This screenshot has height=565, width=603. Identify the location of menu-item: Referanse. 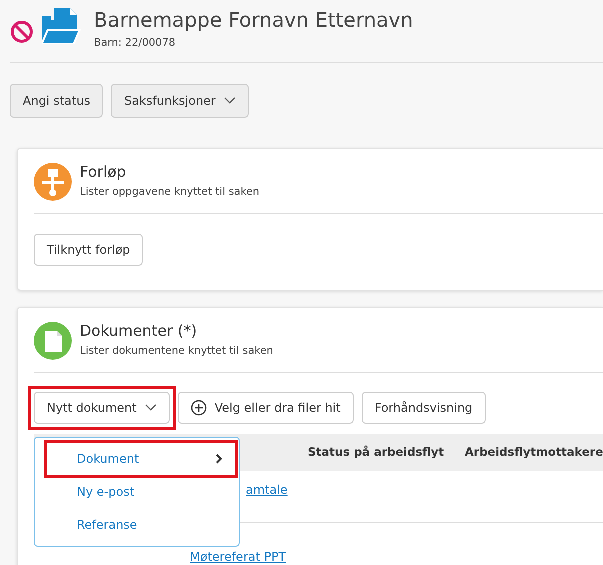
(141, 525).